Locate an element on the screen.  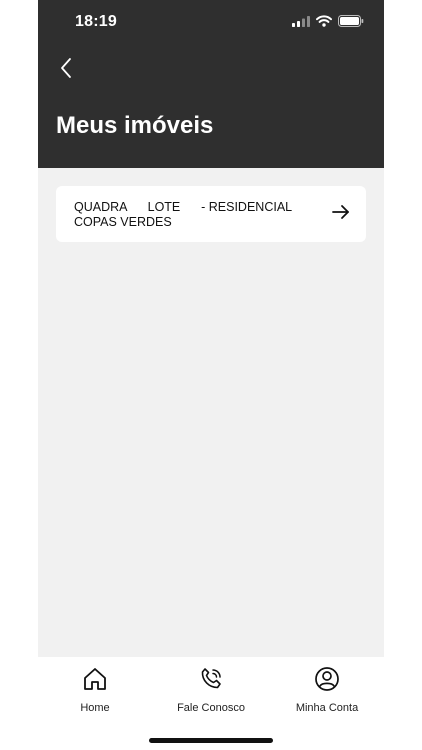
tab-minha-conta: Minha Conta is located at coordinates (327, 689).